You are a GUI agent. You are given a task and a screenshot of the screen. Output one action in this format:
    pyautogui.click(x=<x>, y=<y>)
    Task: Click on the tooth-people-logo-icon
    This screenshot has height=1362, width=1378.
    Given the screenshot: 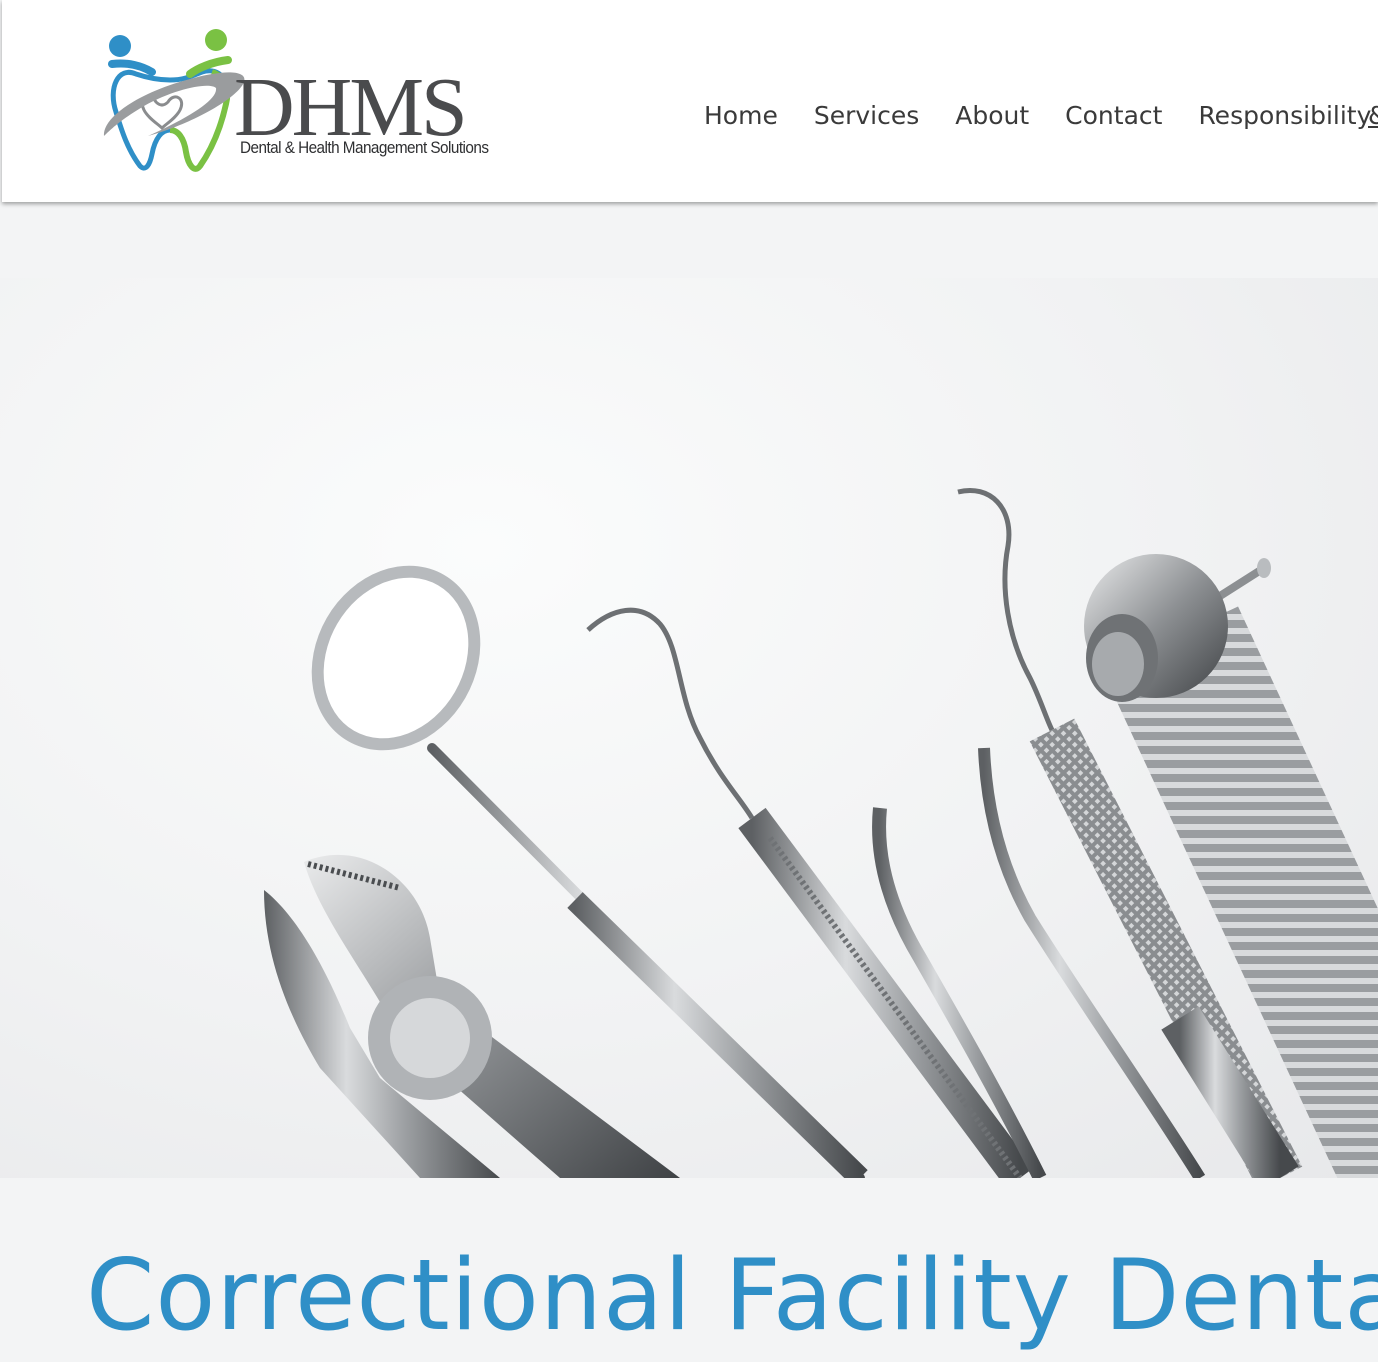 What is the action you would take?
    pyautogui.click(x=174, y=100)
    